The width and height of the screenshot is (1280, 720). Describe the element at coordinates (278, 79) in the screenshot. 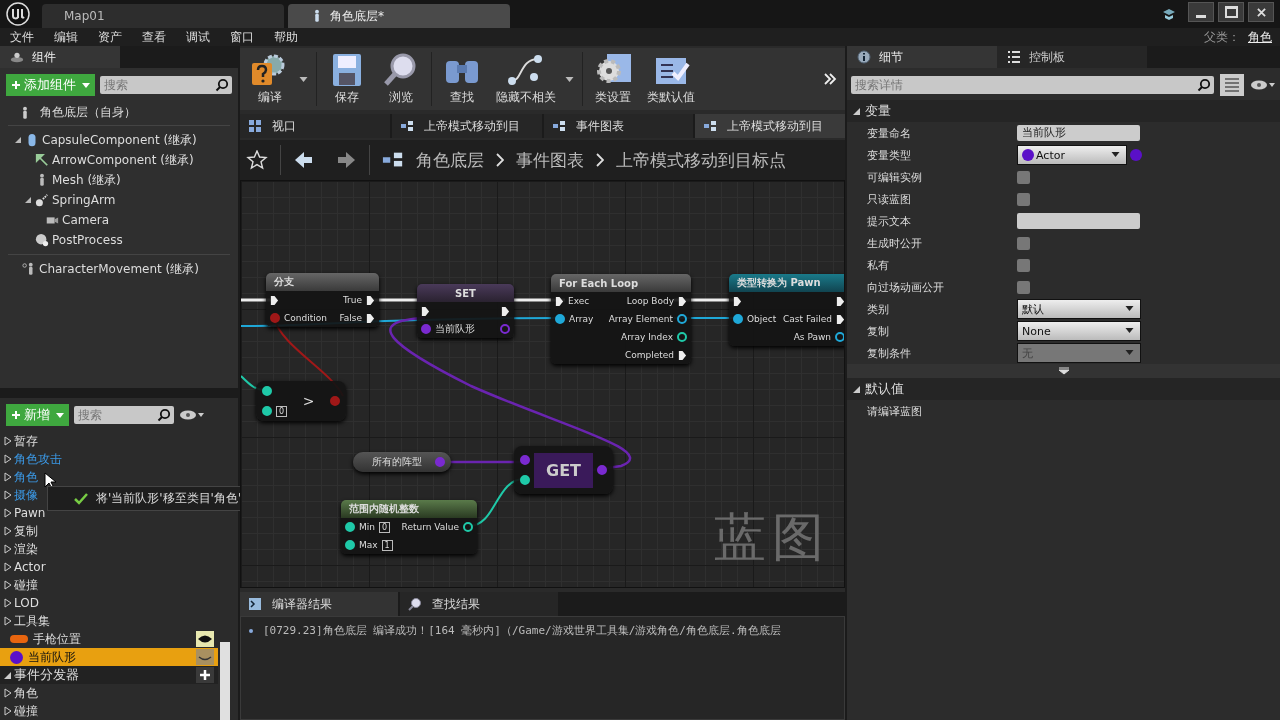

I see `toolbar-button: 编译` at that location.